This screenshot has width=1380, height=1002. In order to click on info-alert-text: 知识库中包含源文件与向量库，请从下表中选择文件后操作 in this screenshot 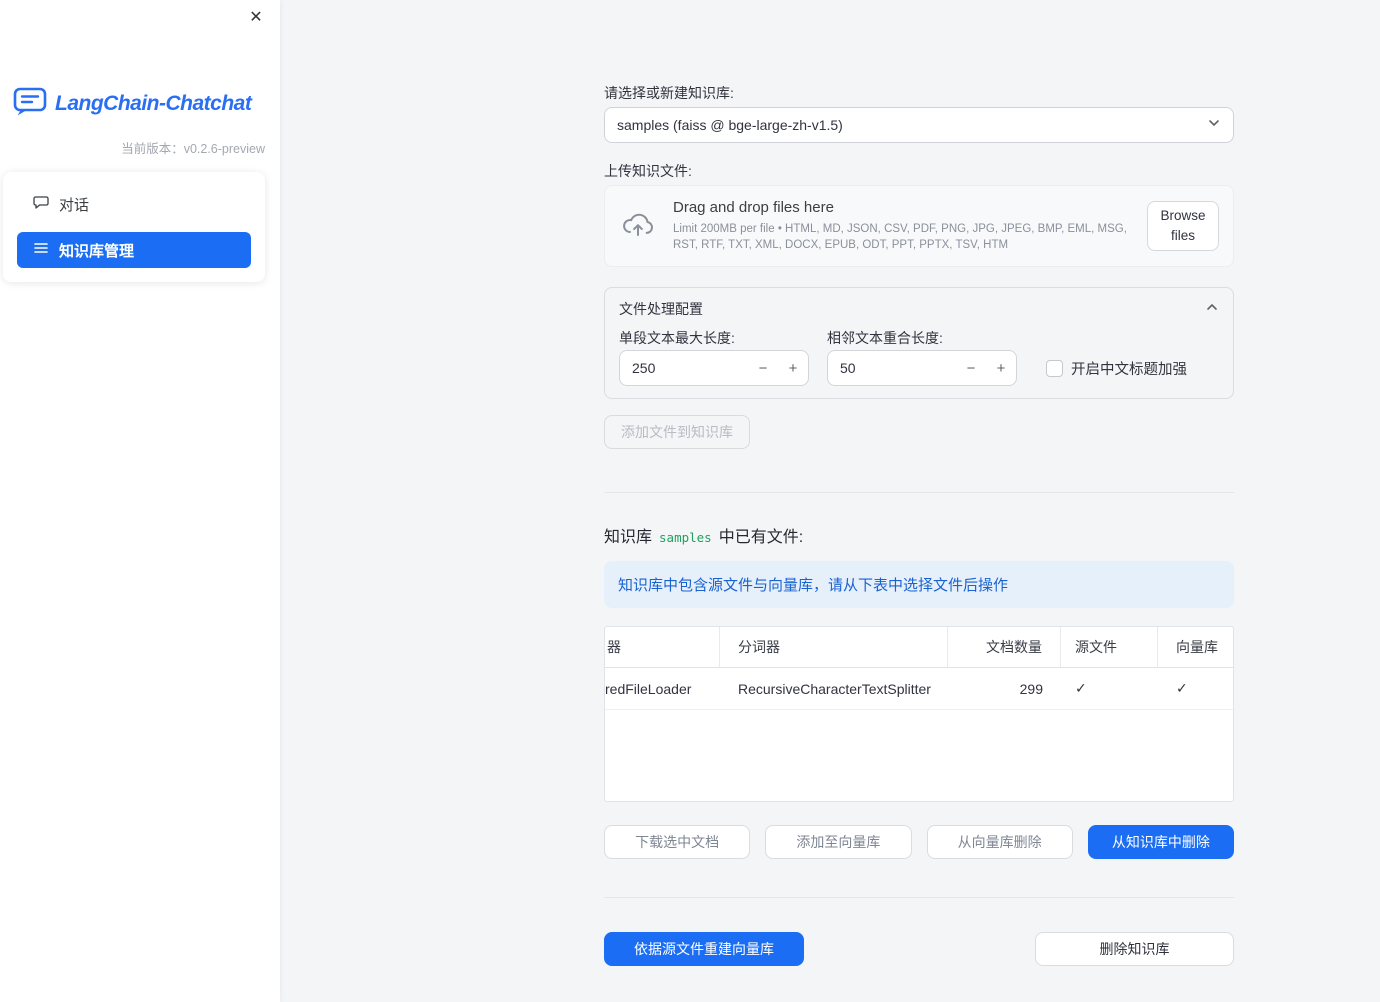, I will do `click(813, 585)`.